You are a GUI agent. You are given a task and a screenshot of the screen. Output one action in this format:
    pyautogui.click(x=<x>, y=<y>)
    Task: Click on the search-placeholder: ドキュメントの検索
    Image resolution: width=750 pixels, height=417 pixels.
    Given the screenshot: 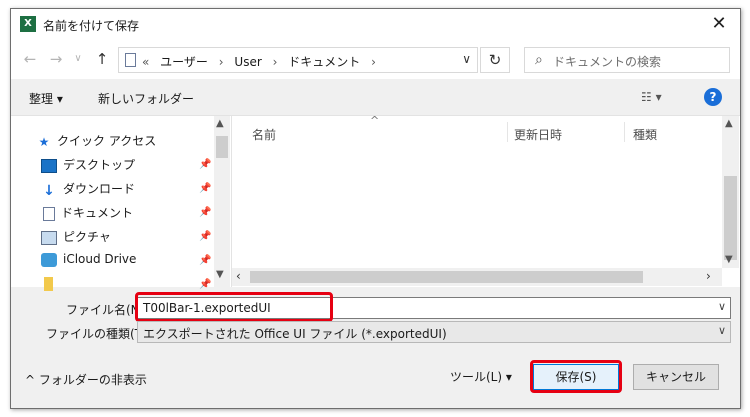 What is the action you would take?
    pyautogui.click(x=607, y=62)
    